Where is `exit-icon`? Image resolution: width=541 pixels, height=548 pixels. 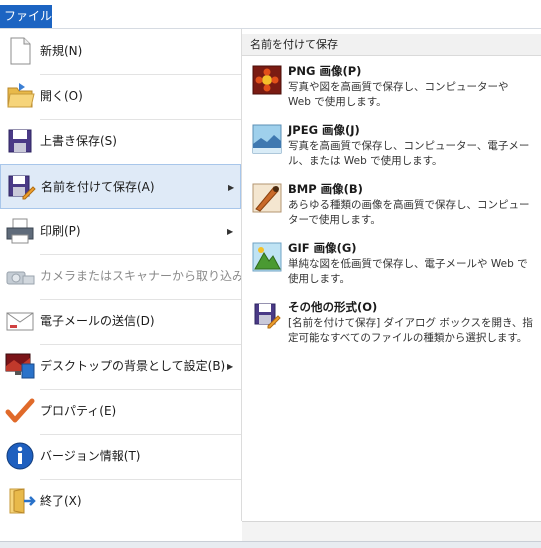
exit-icon is located at coordinates (20, 501).